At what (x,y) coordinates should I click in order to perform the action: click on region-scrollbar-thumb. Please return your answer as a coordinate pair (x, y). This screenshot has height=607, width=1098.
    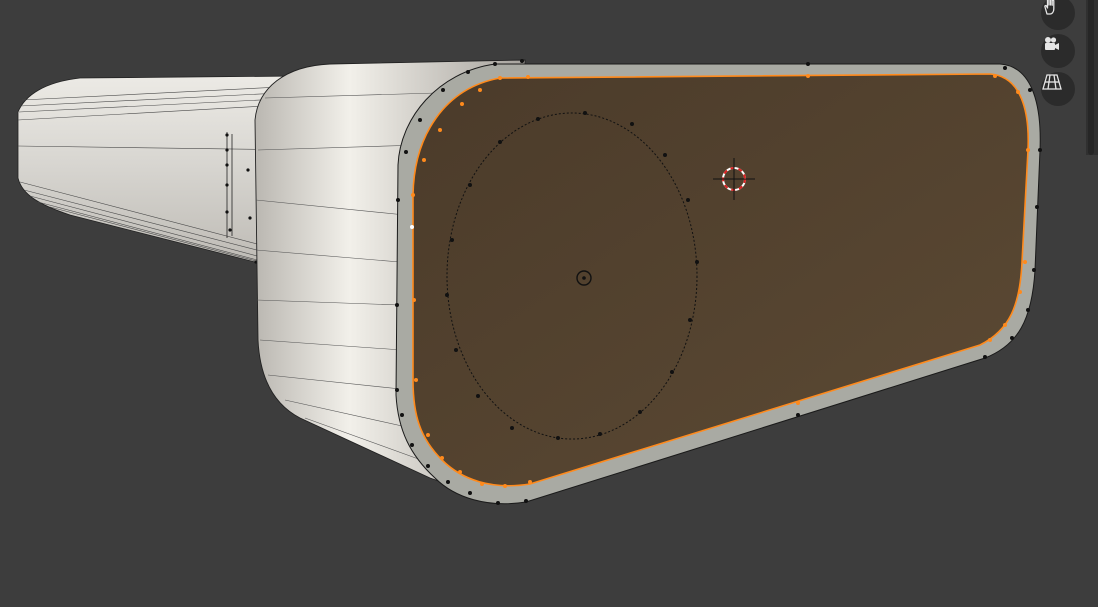
    Looking at the image, I should click on (1091, 77).